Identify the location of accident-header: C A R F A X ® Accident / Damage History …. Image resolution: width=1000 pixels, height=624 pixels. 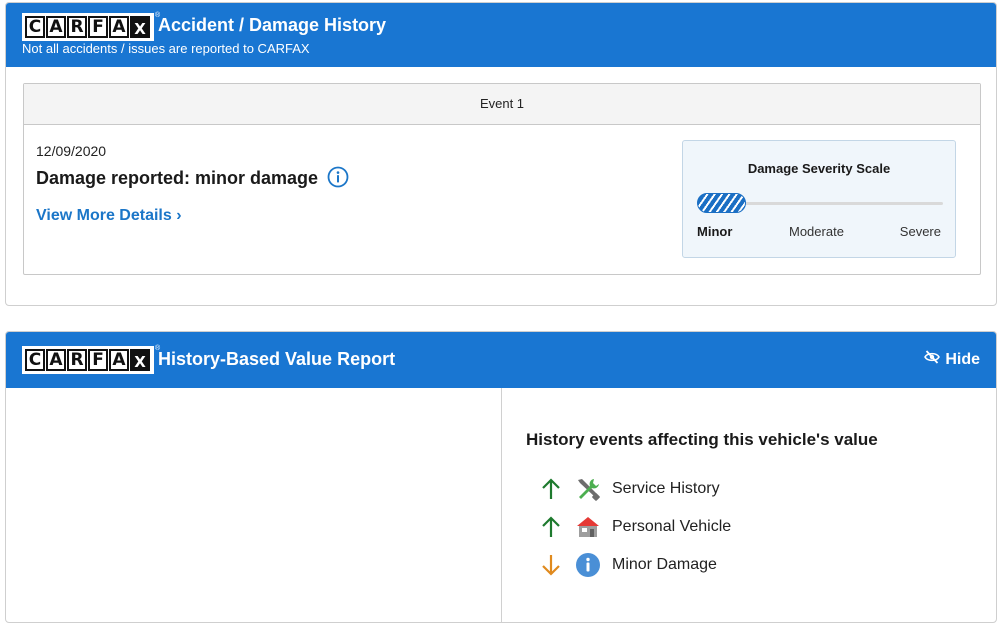
(501, 35).